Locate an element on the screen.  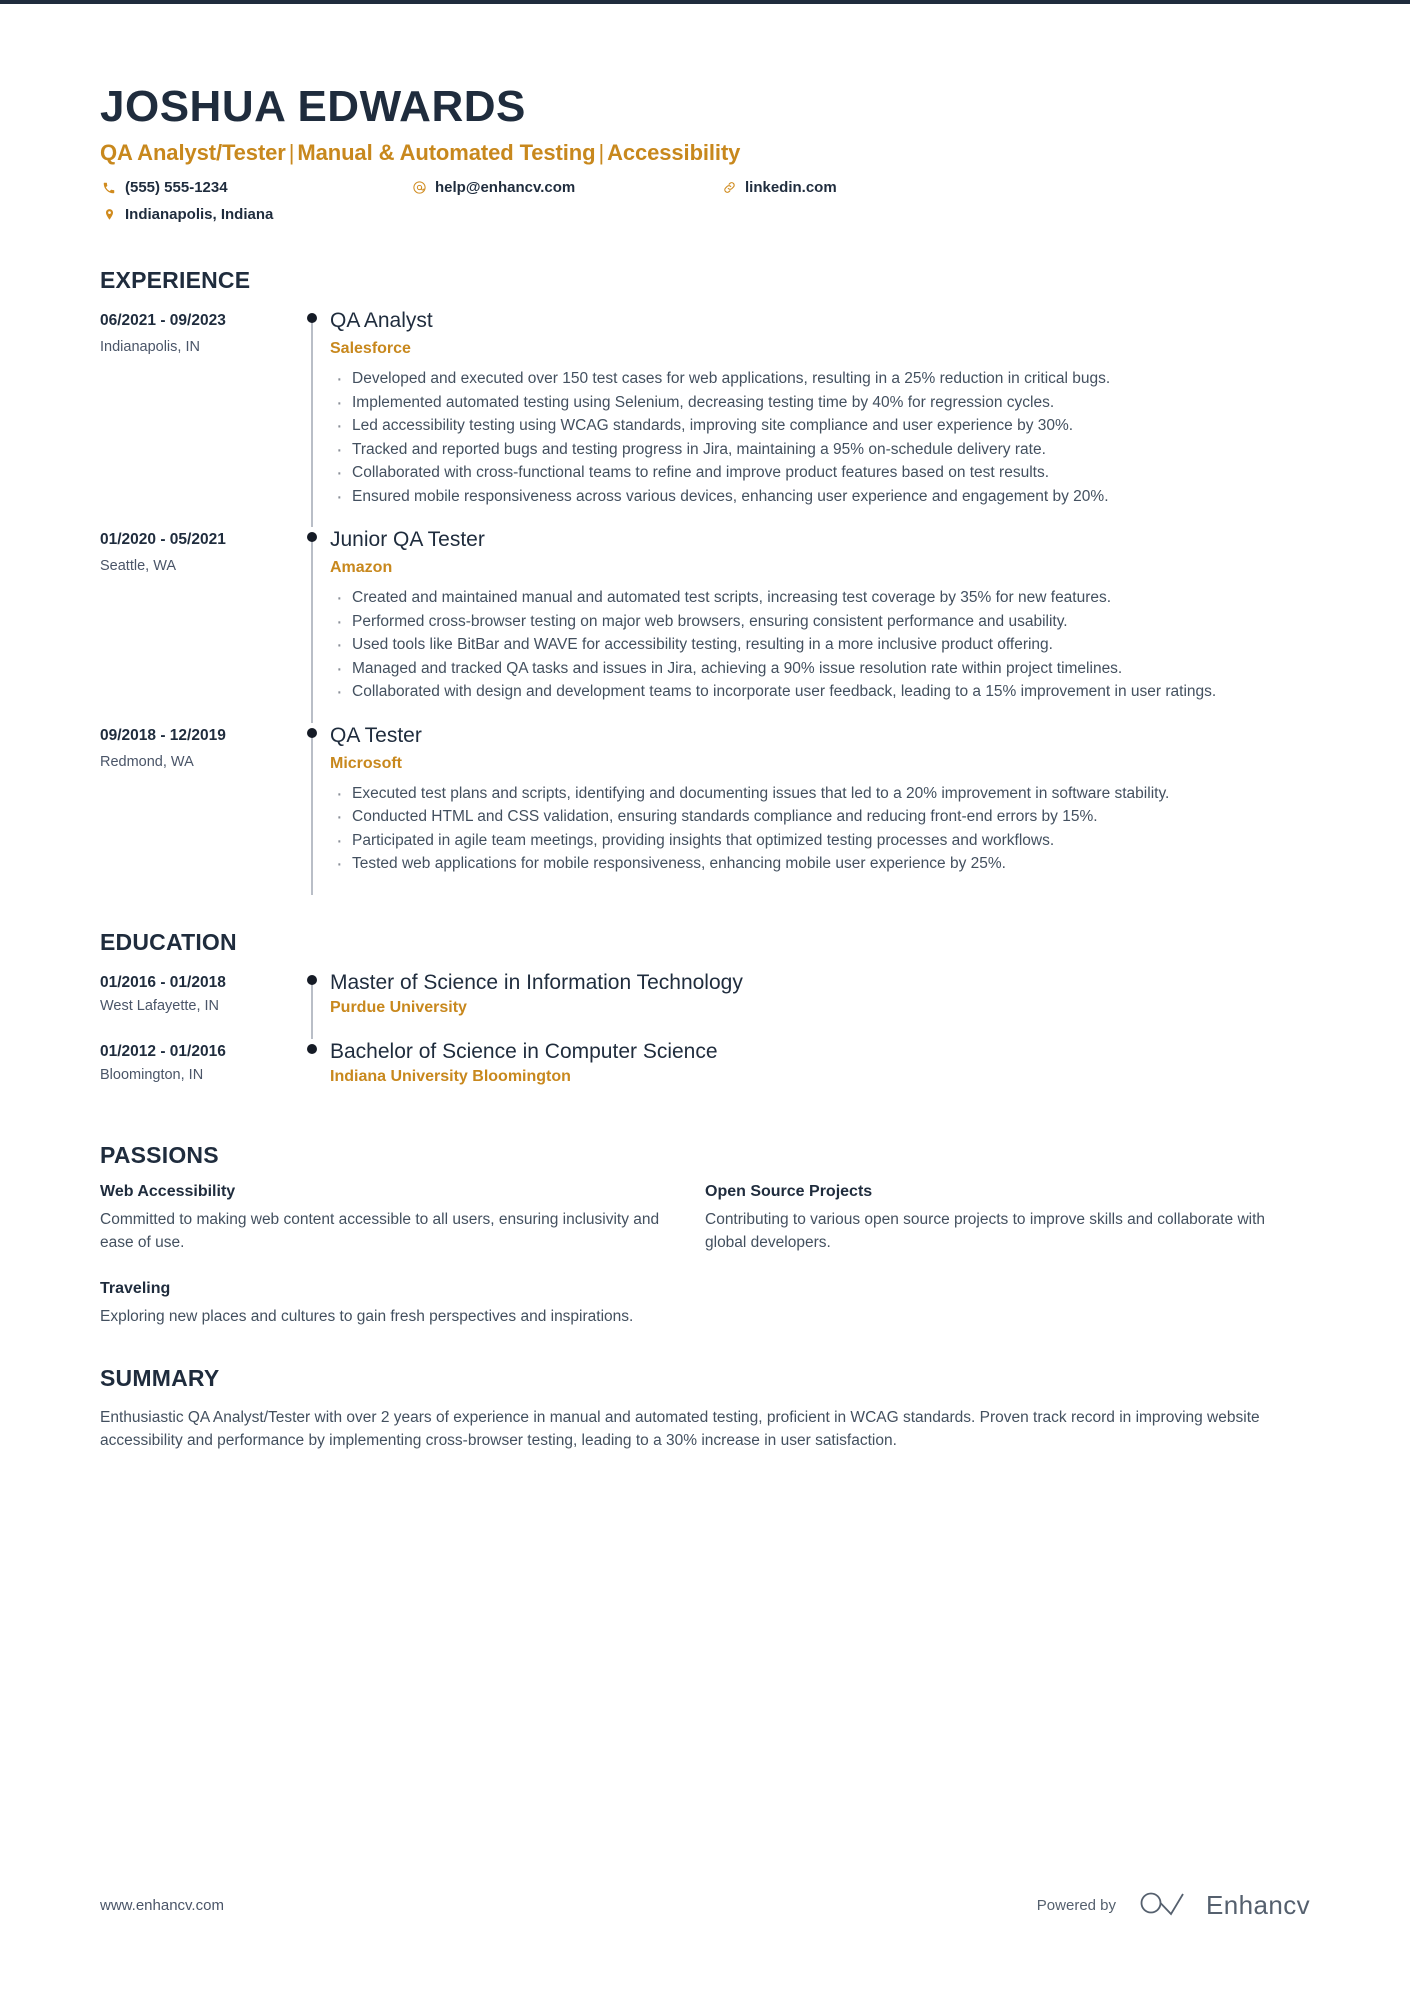
experience-date: 01/2020 - 05/2021 is located at coordinates (163, 540).